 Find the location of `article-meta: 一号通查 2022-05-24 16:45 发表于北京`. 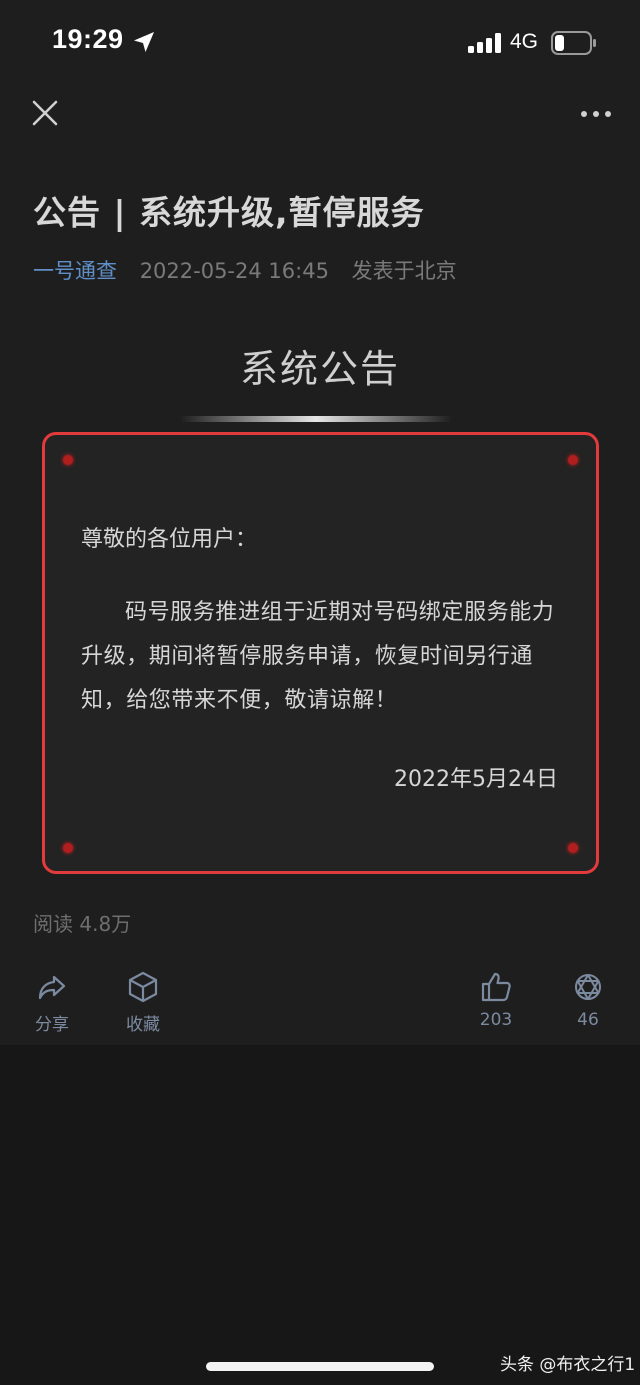

article-meta: 一号通查 2022-05-24 16:45 发表于北京 is located at coordinates (245, 270).